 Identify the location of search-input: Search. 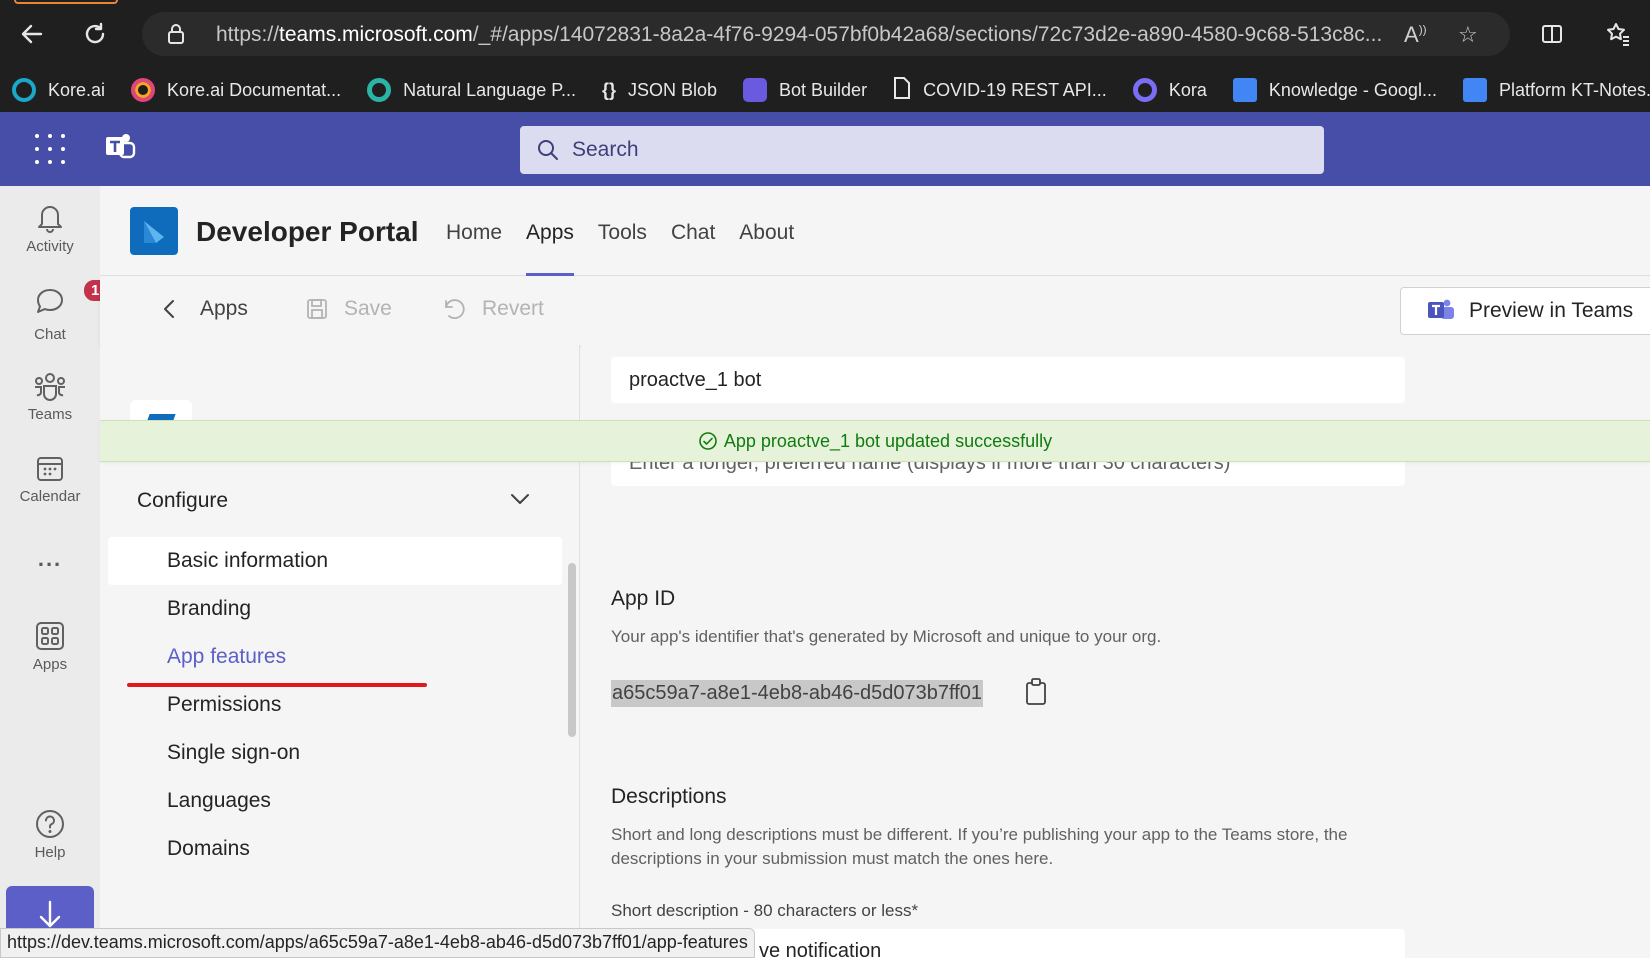
(922, 150).